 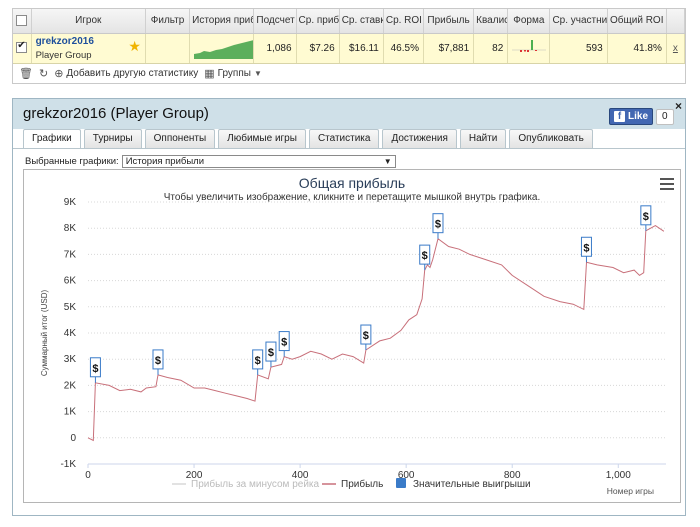 I want to click on row-checkbox, so click(x=22, y=47).